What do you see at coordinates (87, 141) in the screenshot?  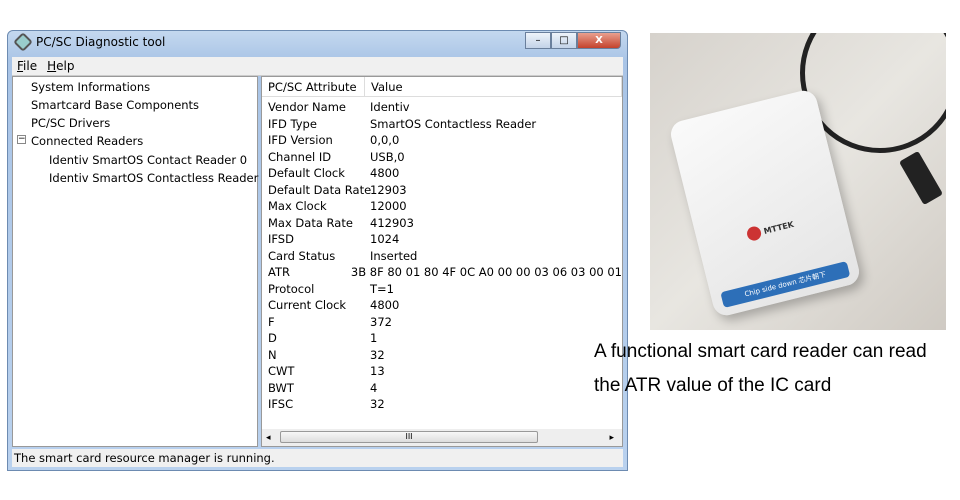 I see `tree-item-connected-readers: Connected Readers` at bounding box center [87, 141].